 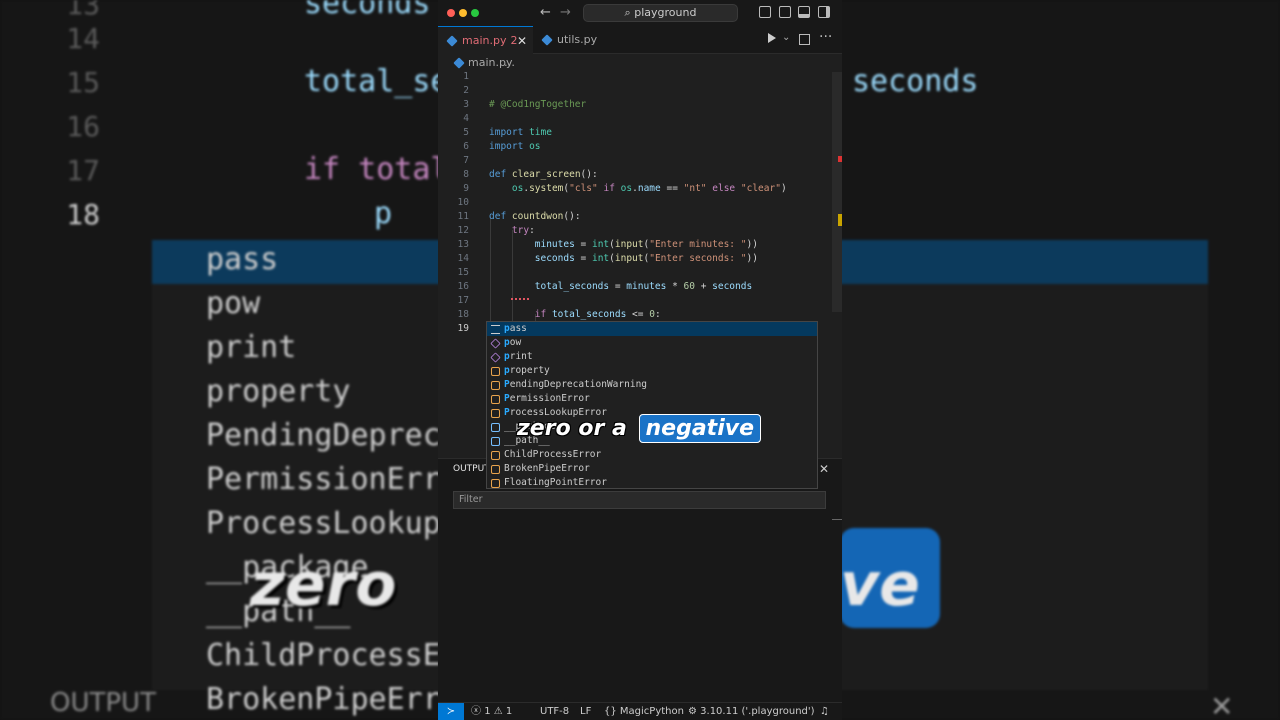 What do you see at coordinates (495, 441) in the screenshot?
I see `variable-icon` at bounding box center [495, 441].